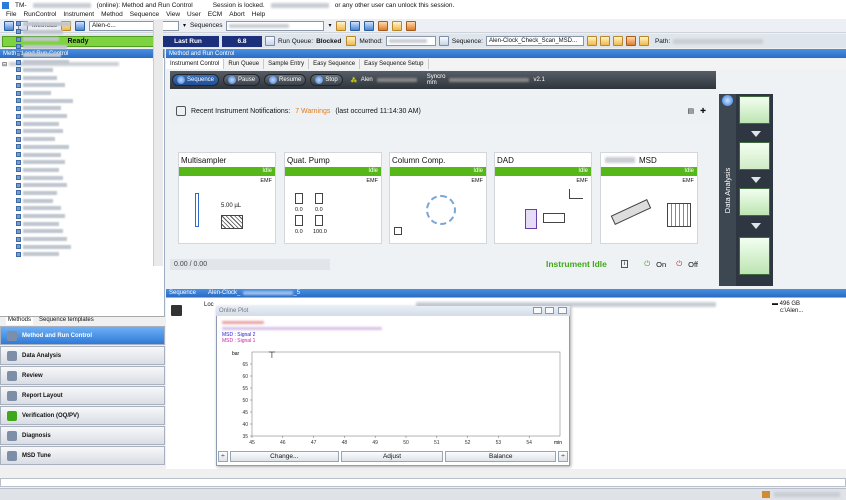 The height and width of the screenshot is (500, 846). Describe the element at coordinates (223, 456) in the screenshot. I see `scroll-left-button: ÷` at that location.